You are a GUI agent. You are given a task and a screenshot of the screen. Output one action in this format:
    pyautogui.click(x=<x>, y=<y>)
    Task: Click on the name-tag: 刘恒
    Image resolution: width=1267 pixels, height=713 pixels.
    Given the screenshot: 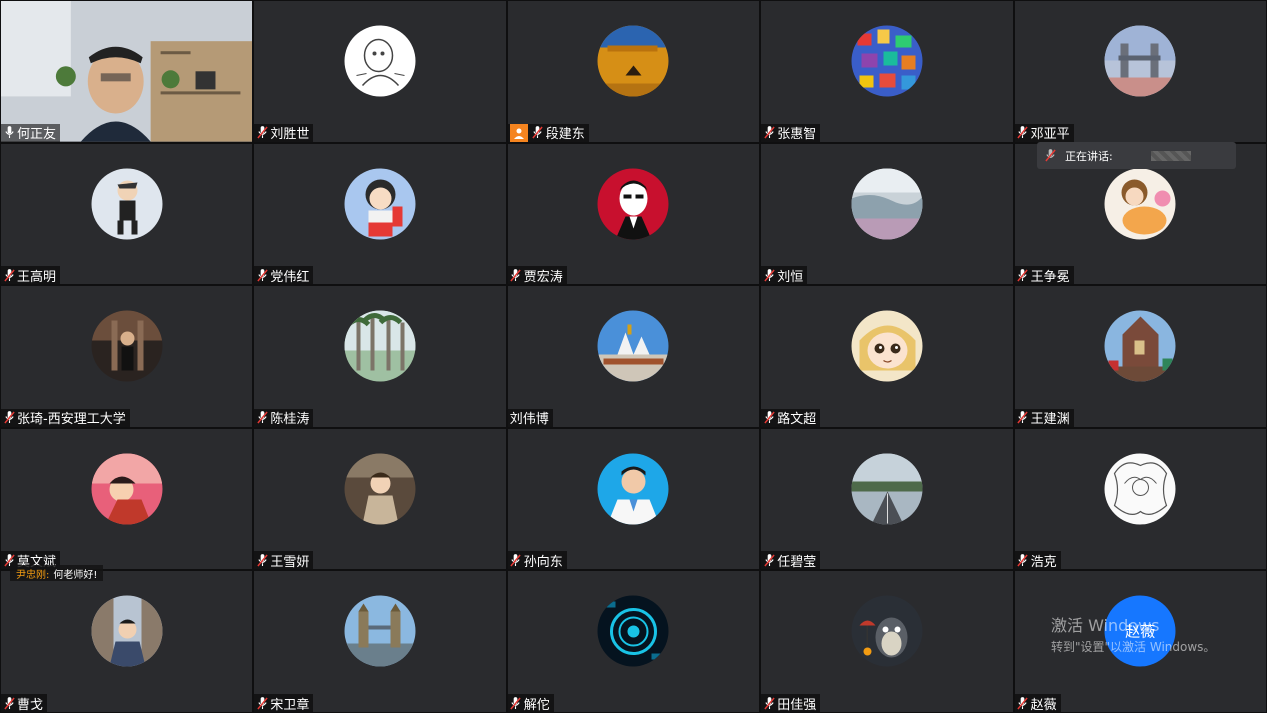 What is the action you would take?
    pyautogui.click(x=784, y=275)
    